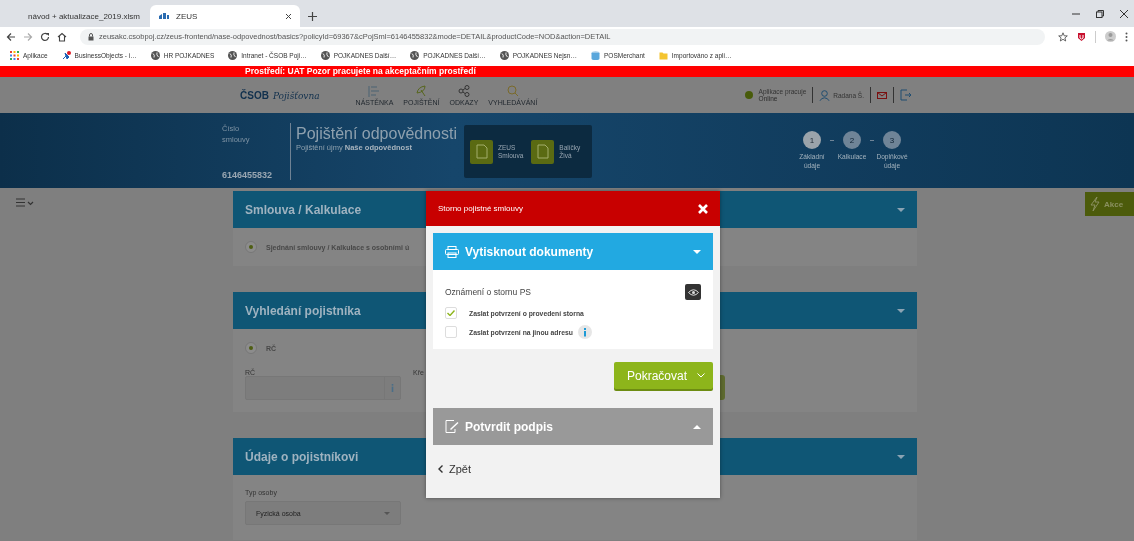  I want to click on tab-title: návod + aktualizace_2019.xlsm, so click(84, 16).